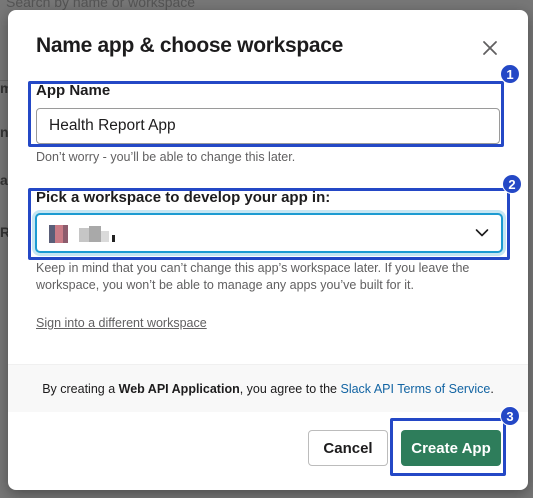  What do you see at coordinates (101, 5) in the screenshot?
I see `background-search-text: Search by name or workspace` at bounding box center [101, 5].